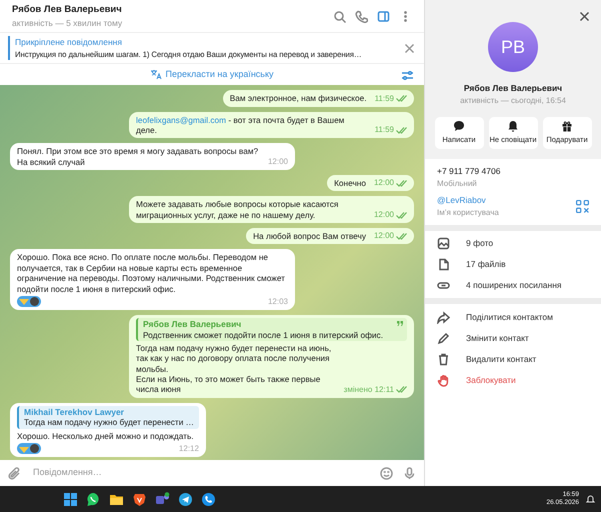 The width and height of the screenshot is (601, 512). Describe the element at coordinates (14, 473) in the screenshot. I see `paperclip-icon` at that location.